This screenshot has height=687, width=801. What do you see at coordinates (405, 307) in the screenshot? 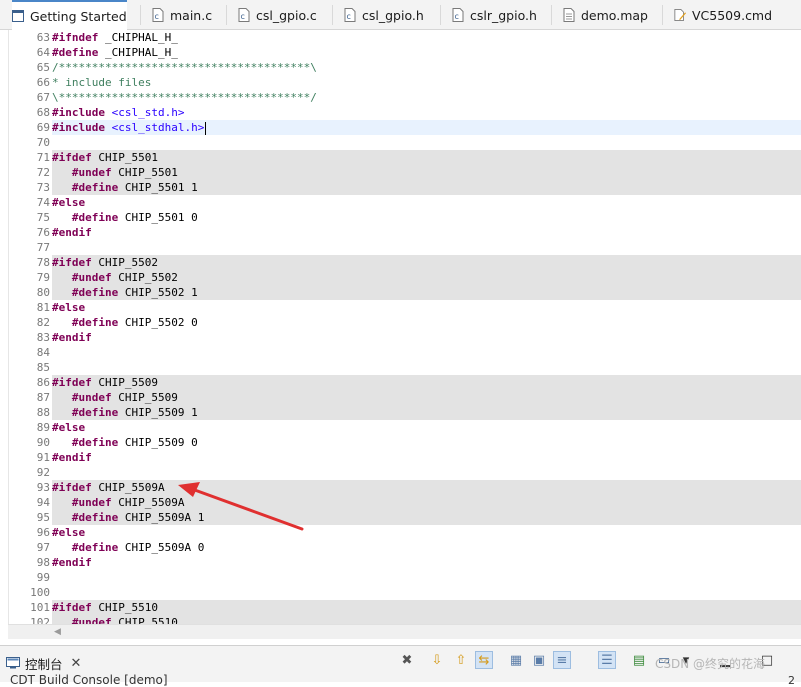
I see `code-line: 81 #else` at bounding box center [405, 307].